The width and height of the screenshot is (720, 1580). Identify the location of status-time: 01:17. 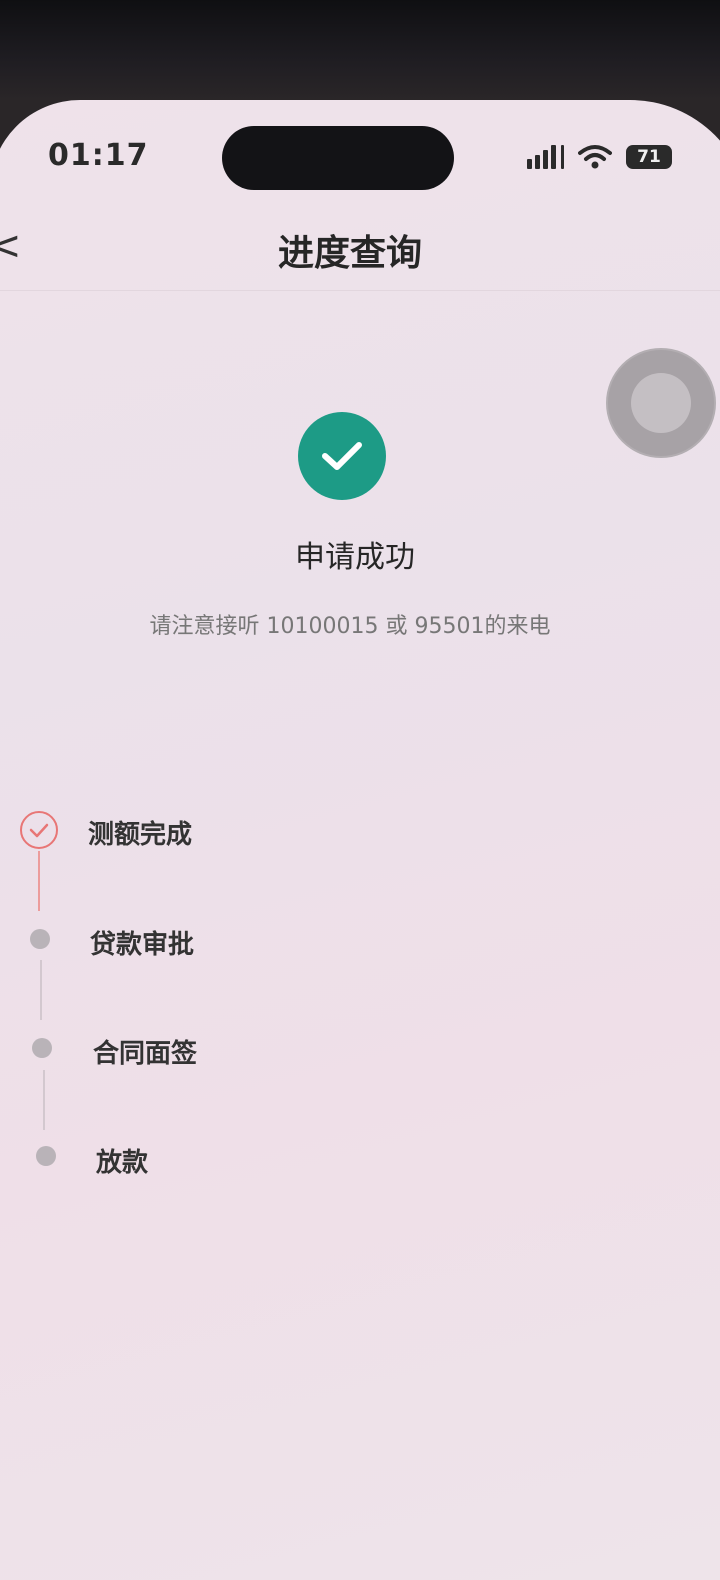
(98, 155).